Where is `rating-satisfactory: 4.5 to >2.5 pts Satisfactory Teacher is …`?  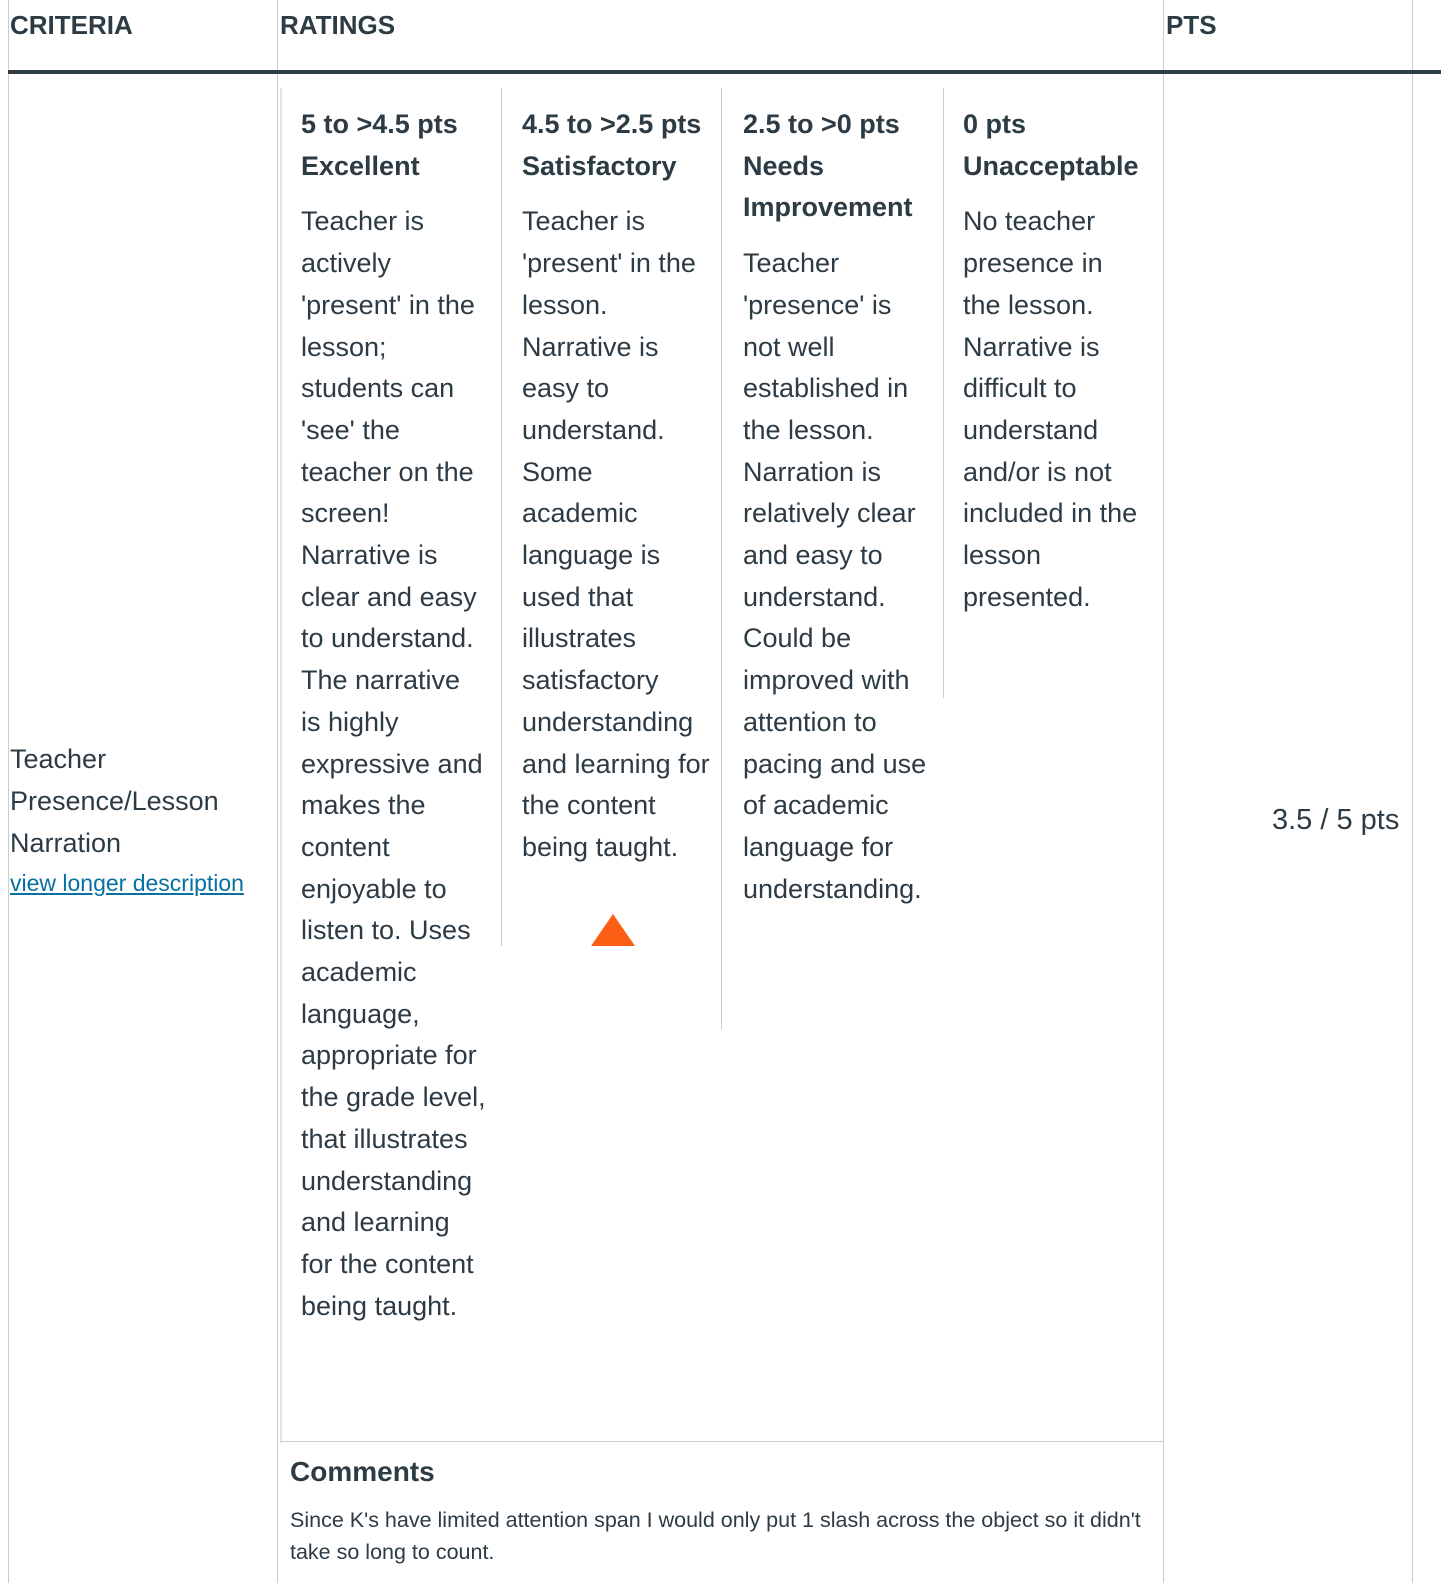
rating-satisfactory: 4.5 to >2.5 pts Satisfactory Teacher is … is located at coordinates (617, 486).